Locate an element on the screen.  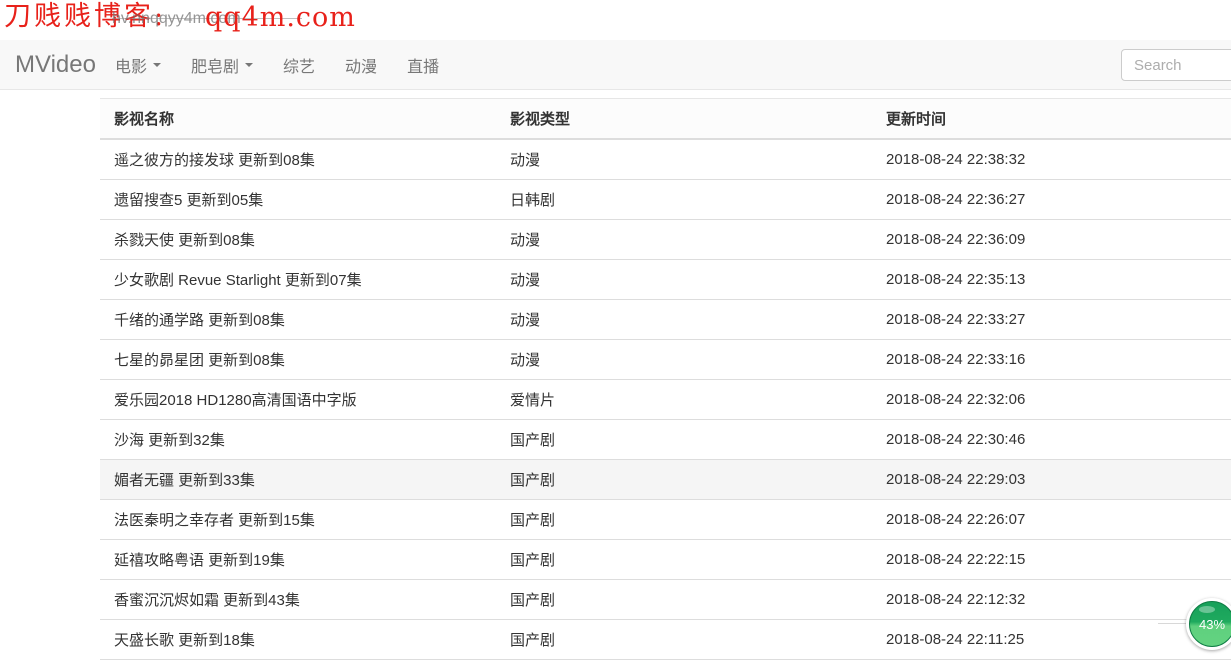
table-row: 杀戮天使 更新到08集 动漫 2018-08-24 22:36:09 is located at coordinates (665, 239).